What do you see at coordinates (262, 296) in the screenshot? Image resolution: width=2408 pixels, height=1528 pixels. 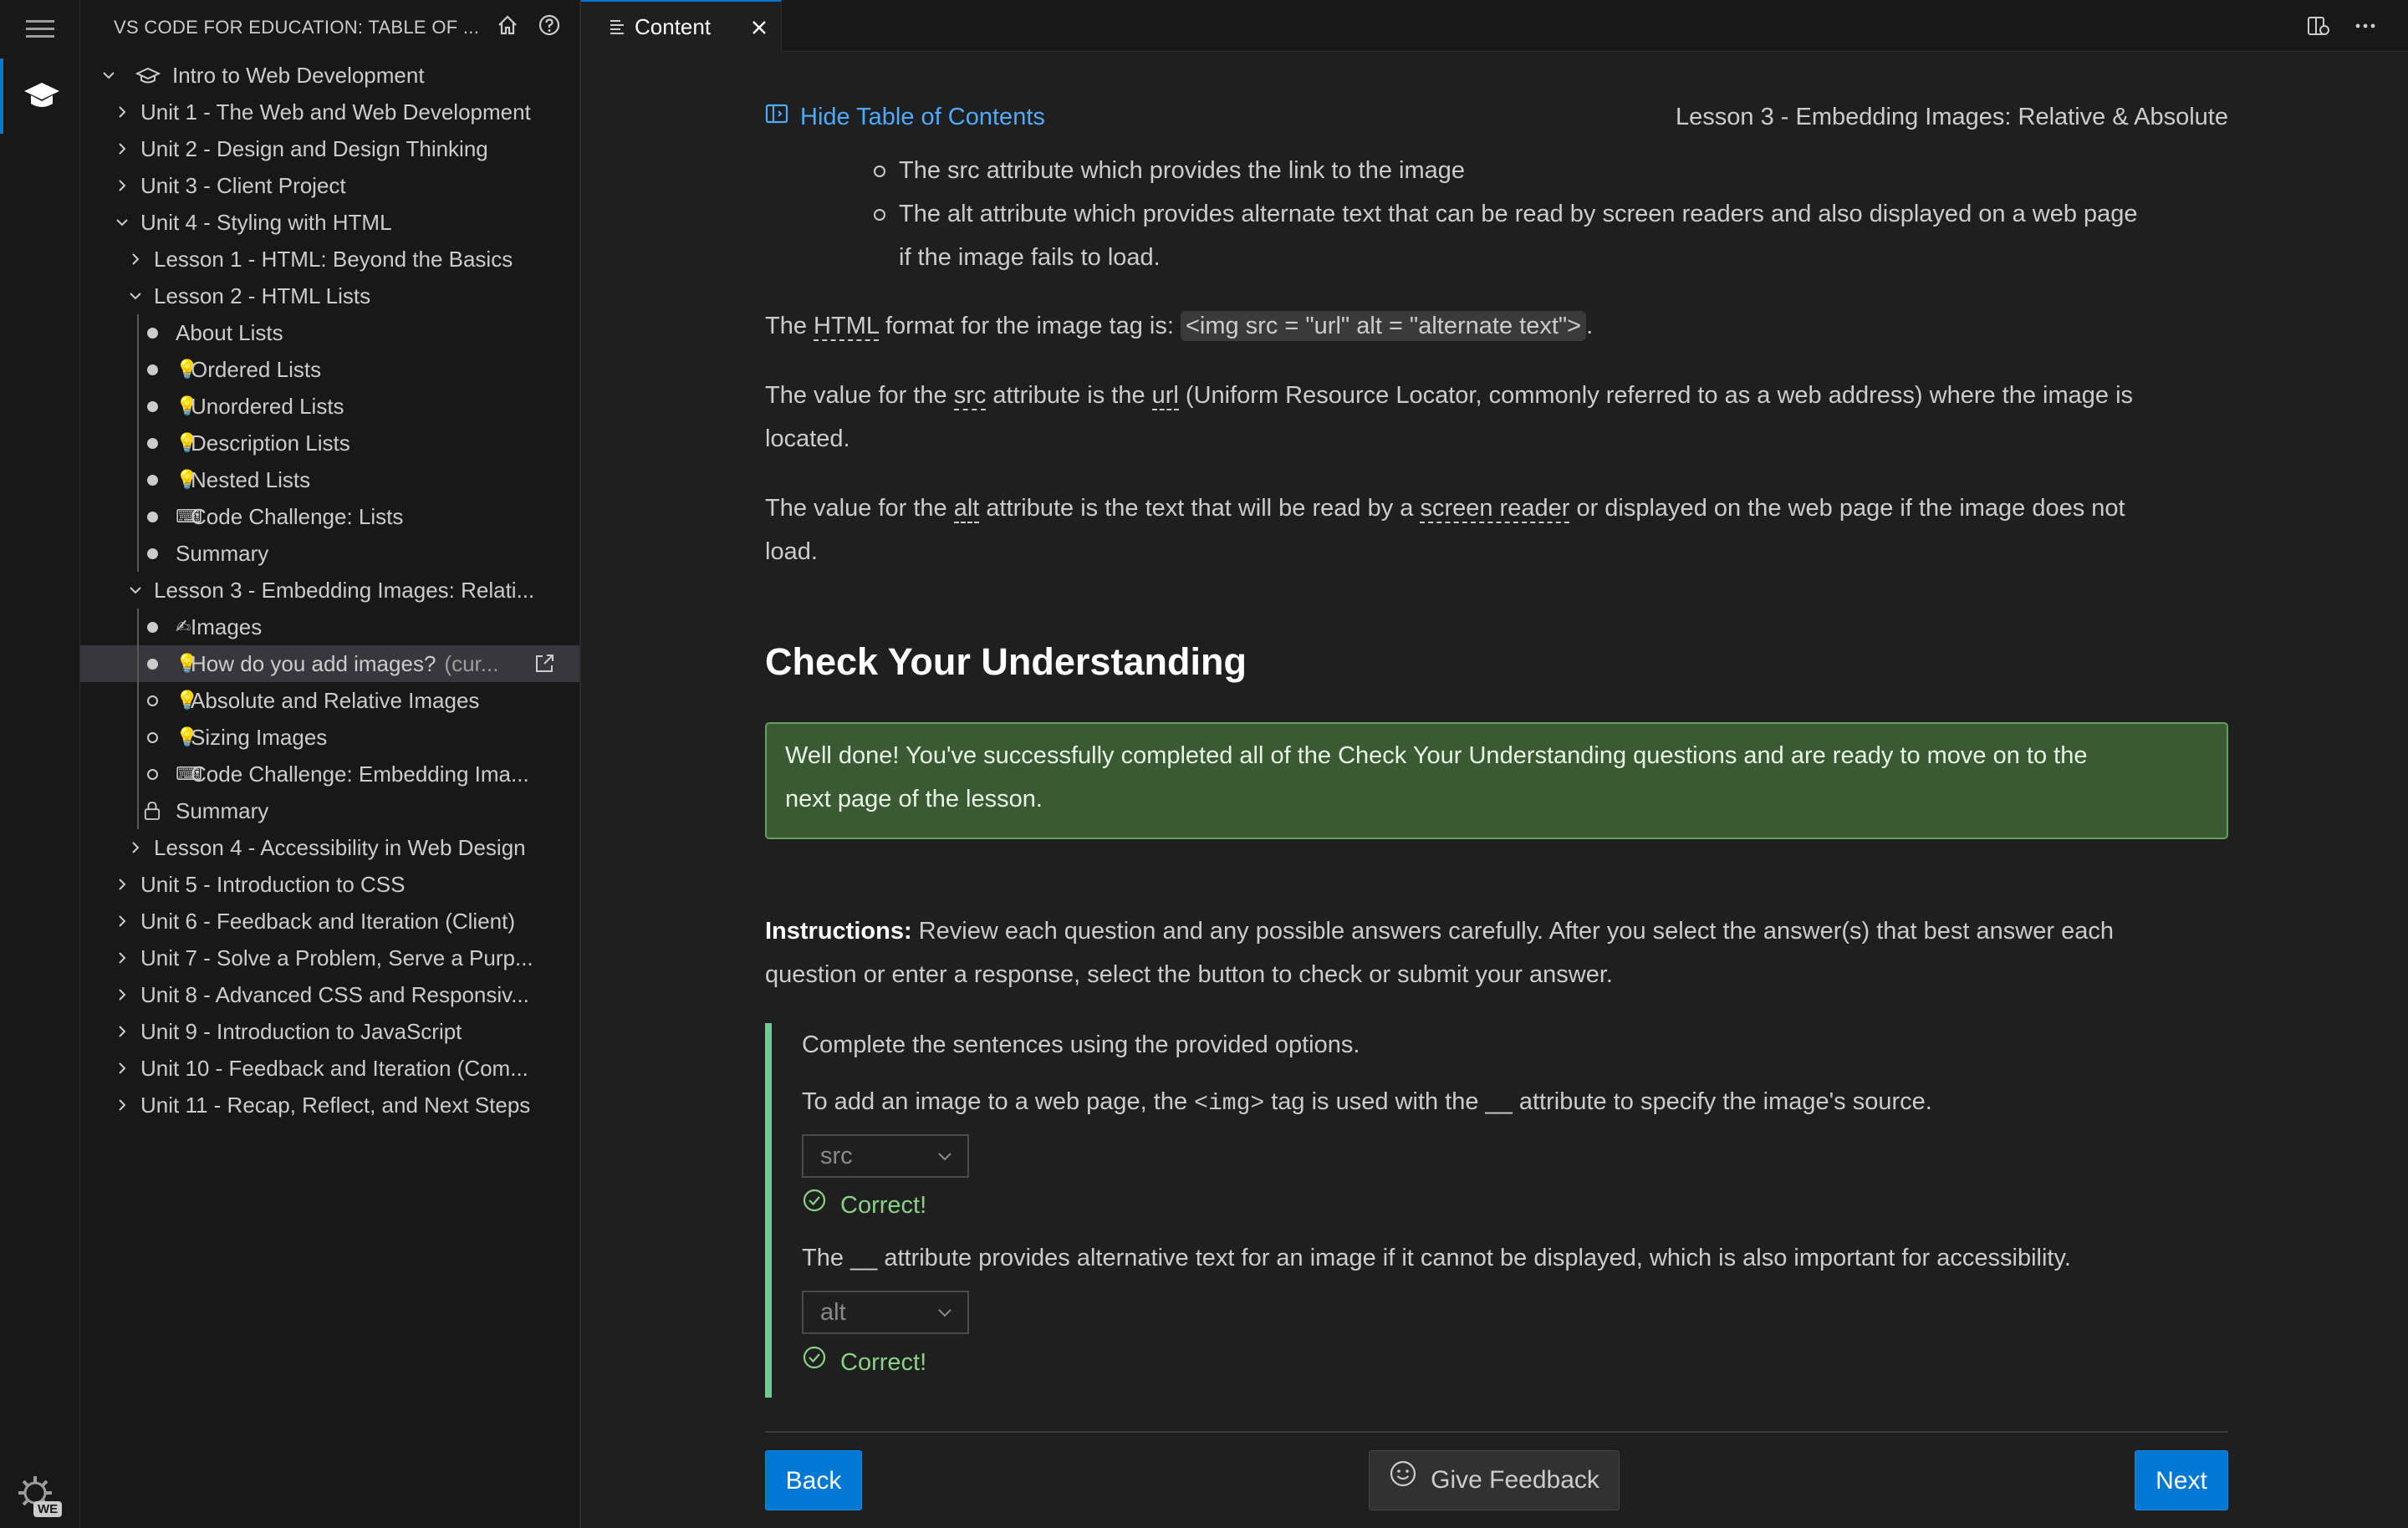 I see `tree-item-label: Lesson 2 - HTML Lists` at bounding box center [262, 296].